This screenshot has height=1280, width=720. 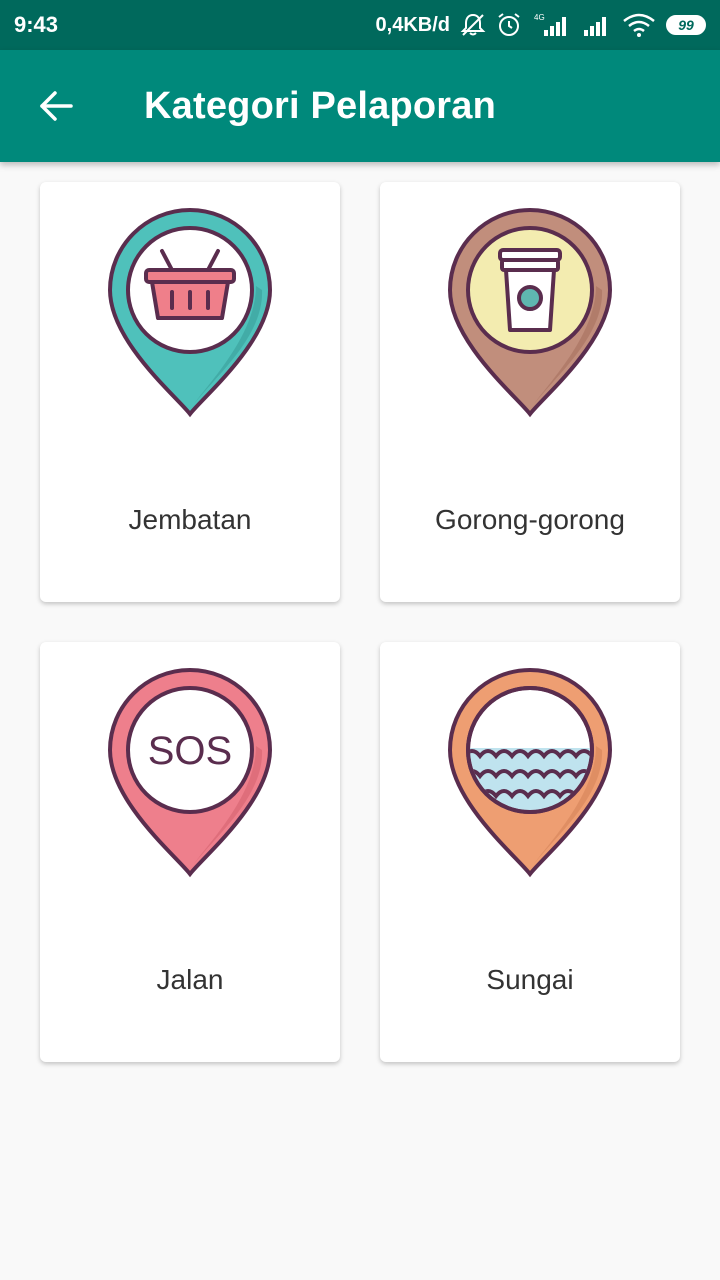 I want to click on category-card-gorong-gorong: Gorong-gorong, so click(x=530, y=392).